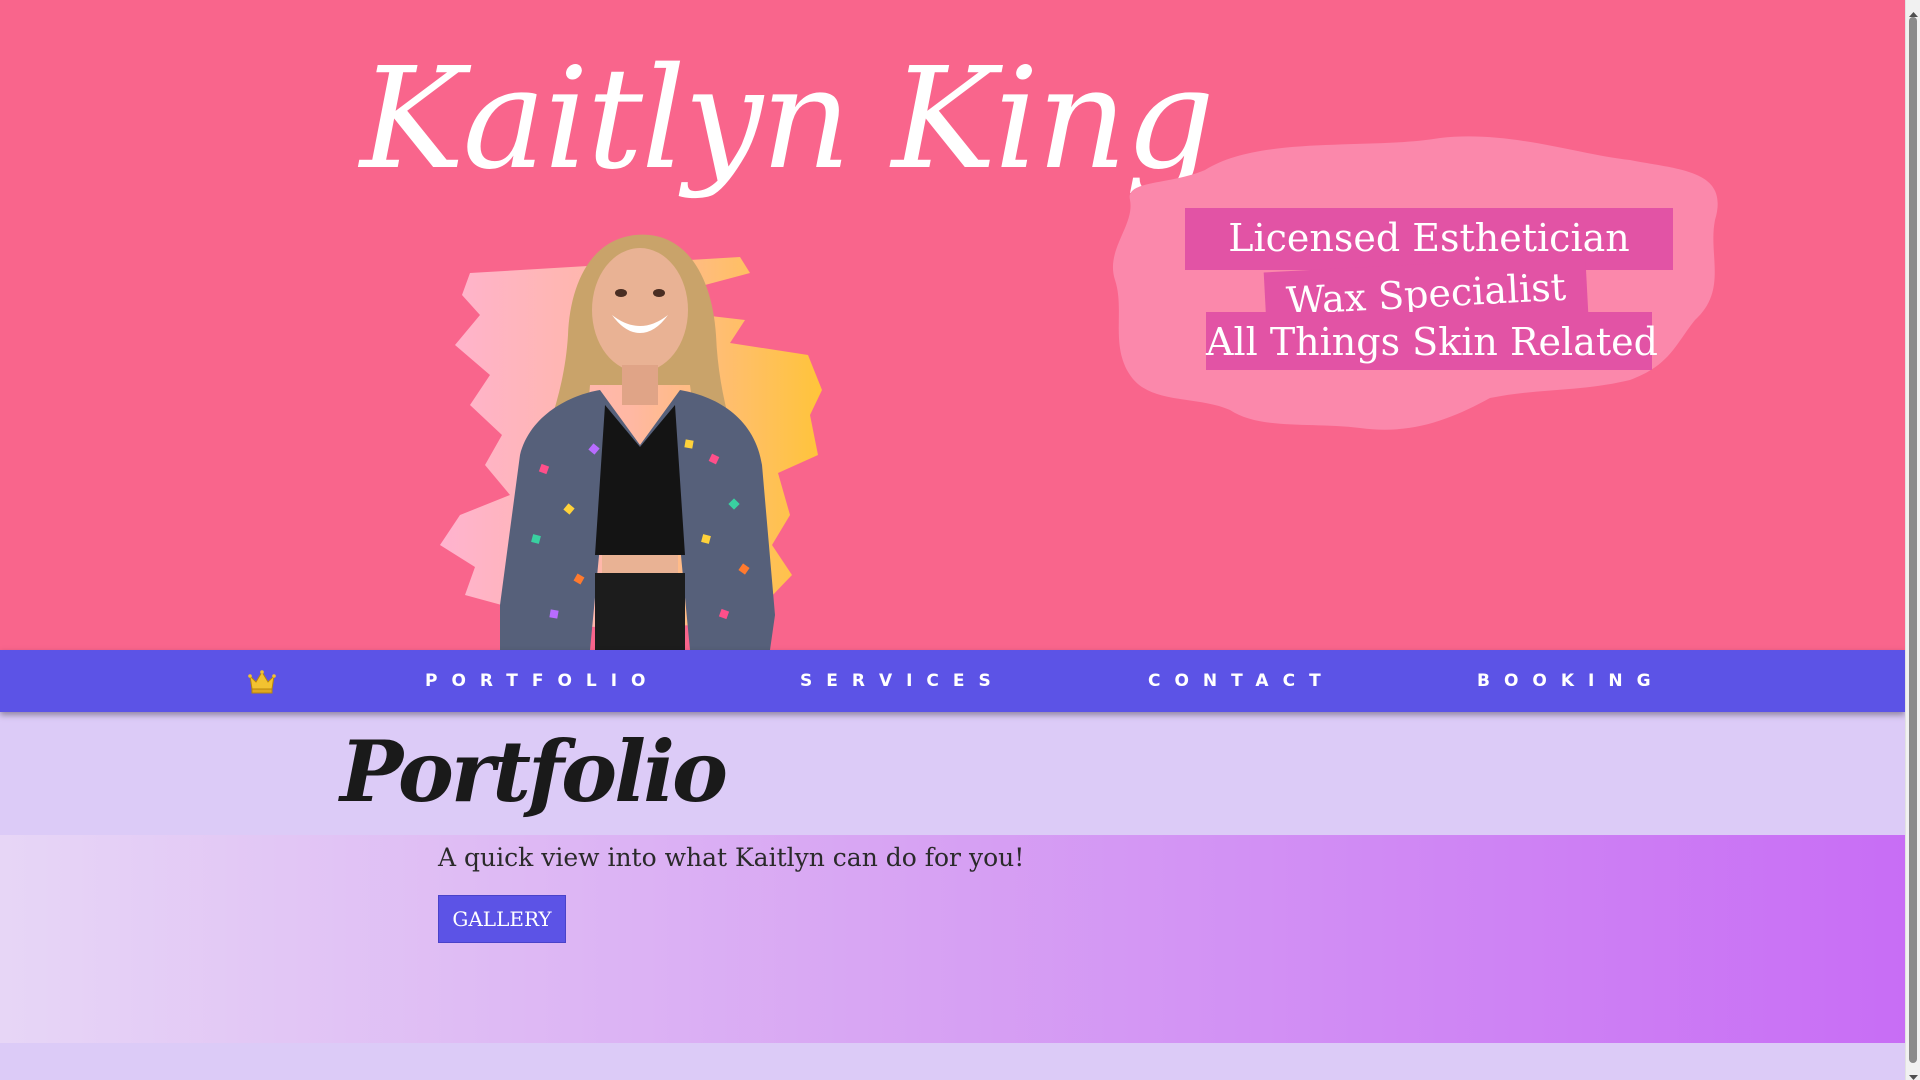  Describe the element at coordinates (902, 681) in the screenshot. I see `nav-services: SERVICES` at that location.